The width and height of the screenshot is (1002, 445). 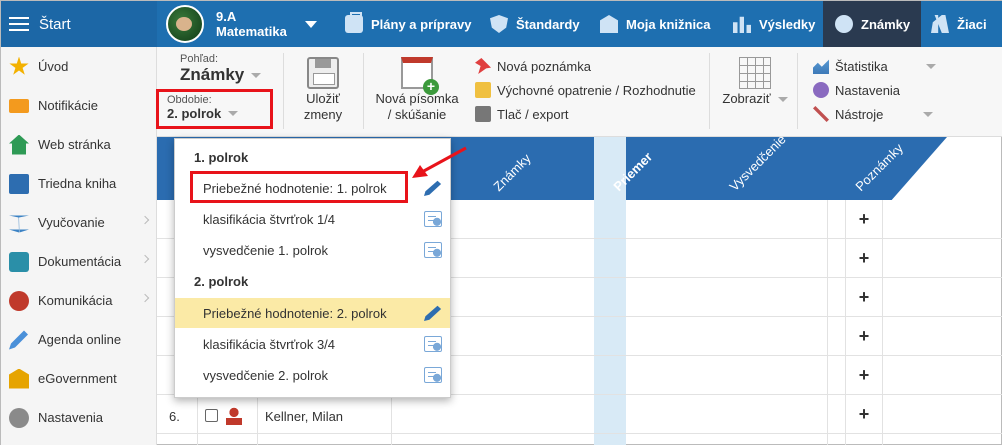 What do you see at coordinates (295, 313) in the screenshot?
I see `dropdown-item-label: Priebežné hodnotenie: 2. polrok` at bounding box center [295, 313].